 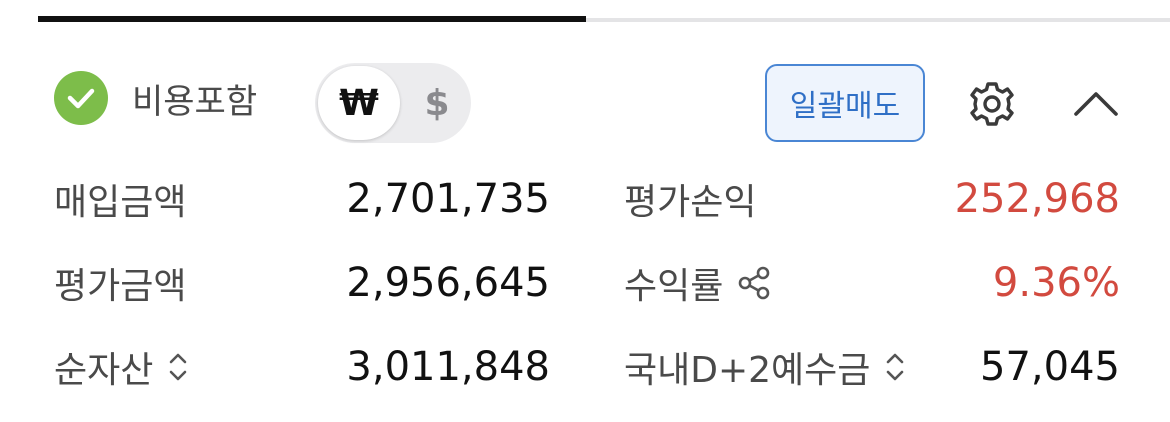 What do you see at coordinates (195, 101) in the screenshot?
I see `include-fees-label: 비용포함` at bounding box center [195, 101].